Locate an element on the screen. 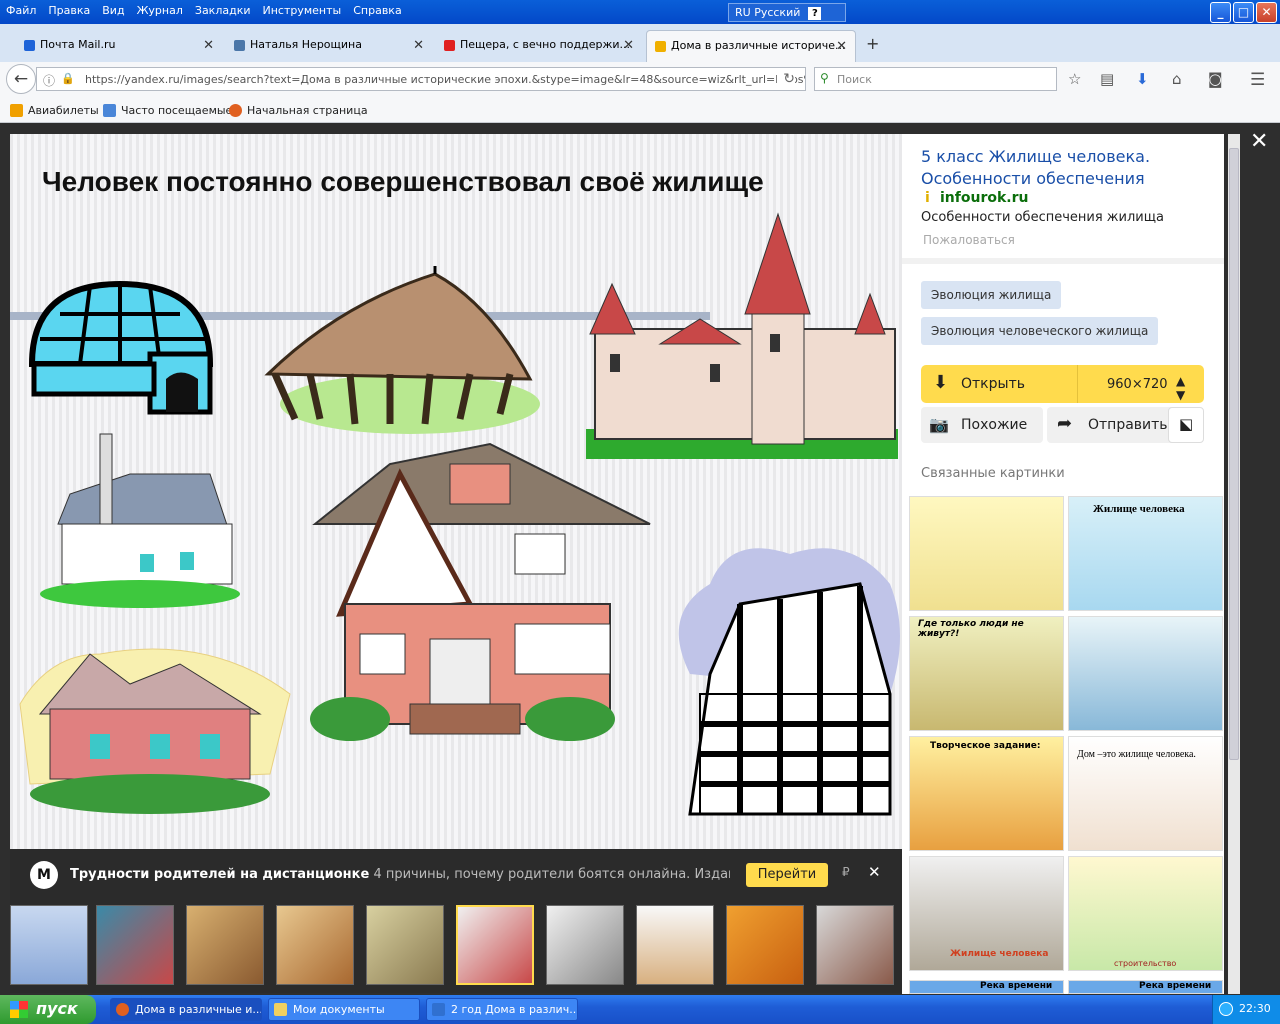 This screenshot has width=1280, height=1024. folder-icon is located at coordinates (109, 110).